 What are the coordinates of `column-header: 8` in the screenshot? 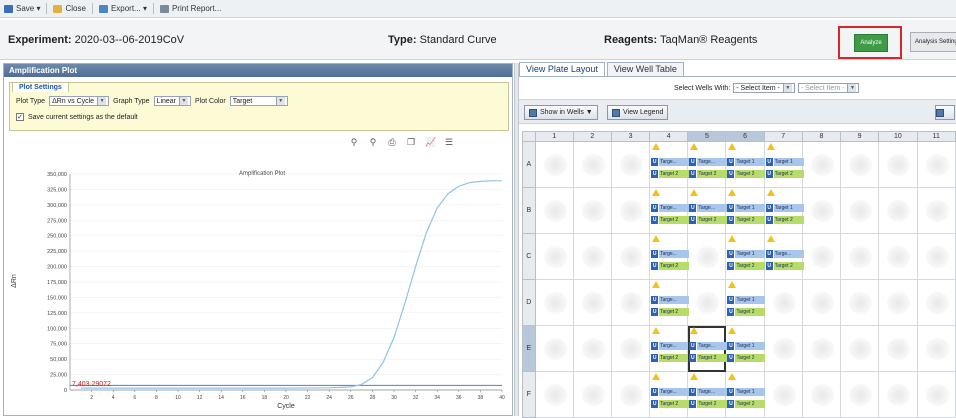 It's located at (821, 136).